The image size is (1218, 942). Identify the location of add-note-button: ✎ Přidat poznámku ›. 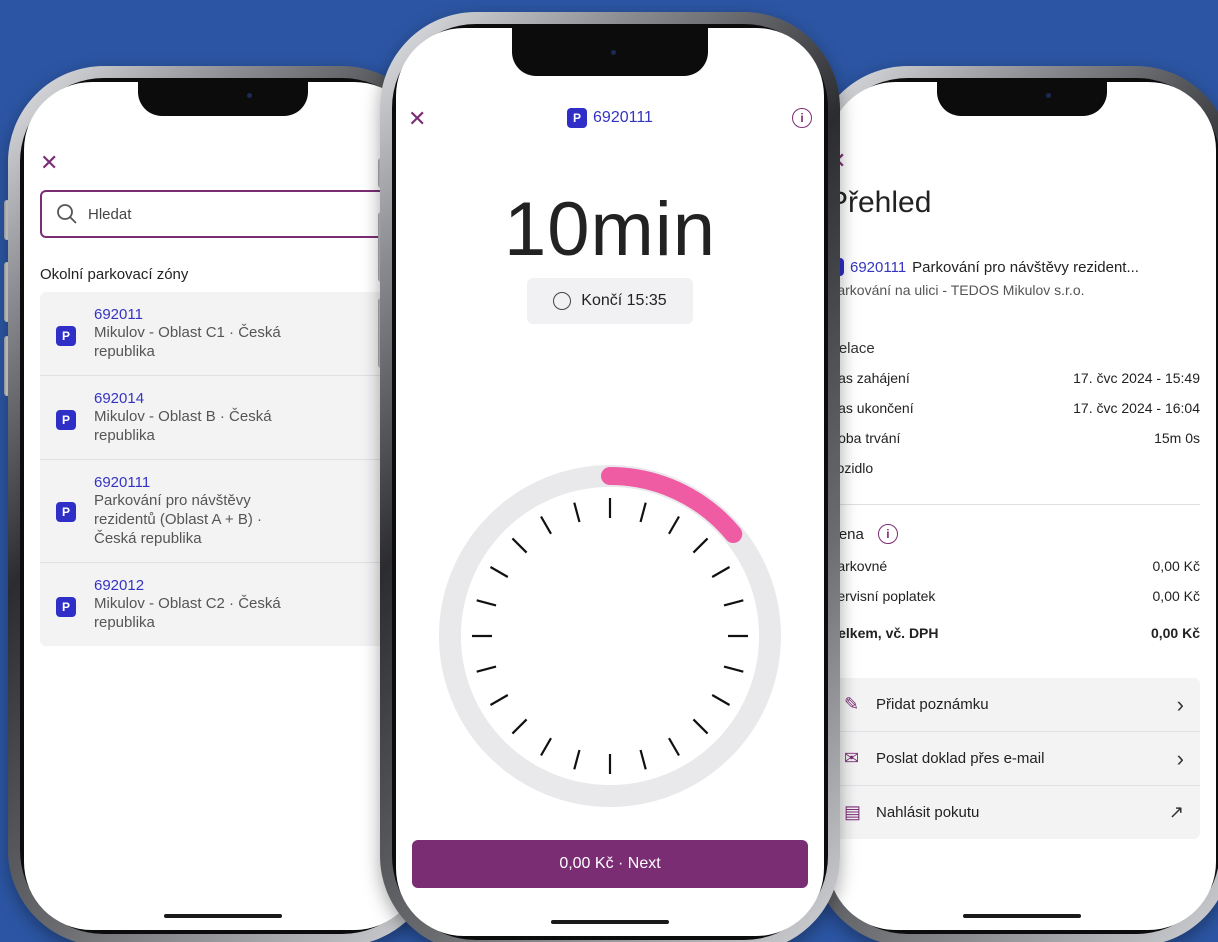
(1014, 705).